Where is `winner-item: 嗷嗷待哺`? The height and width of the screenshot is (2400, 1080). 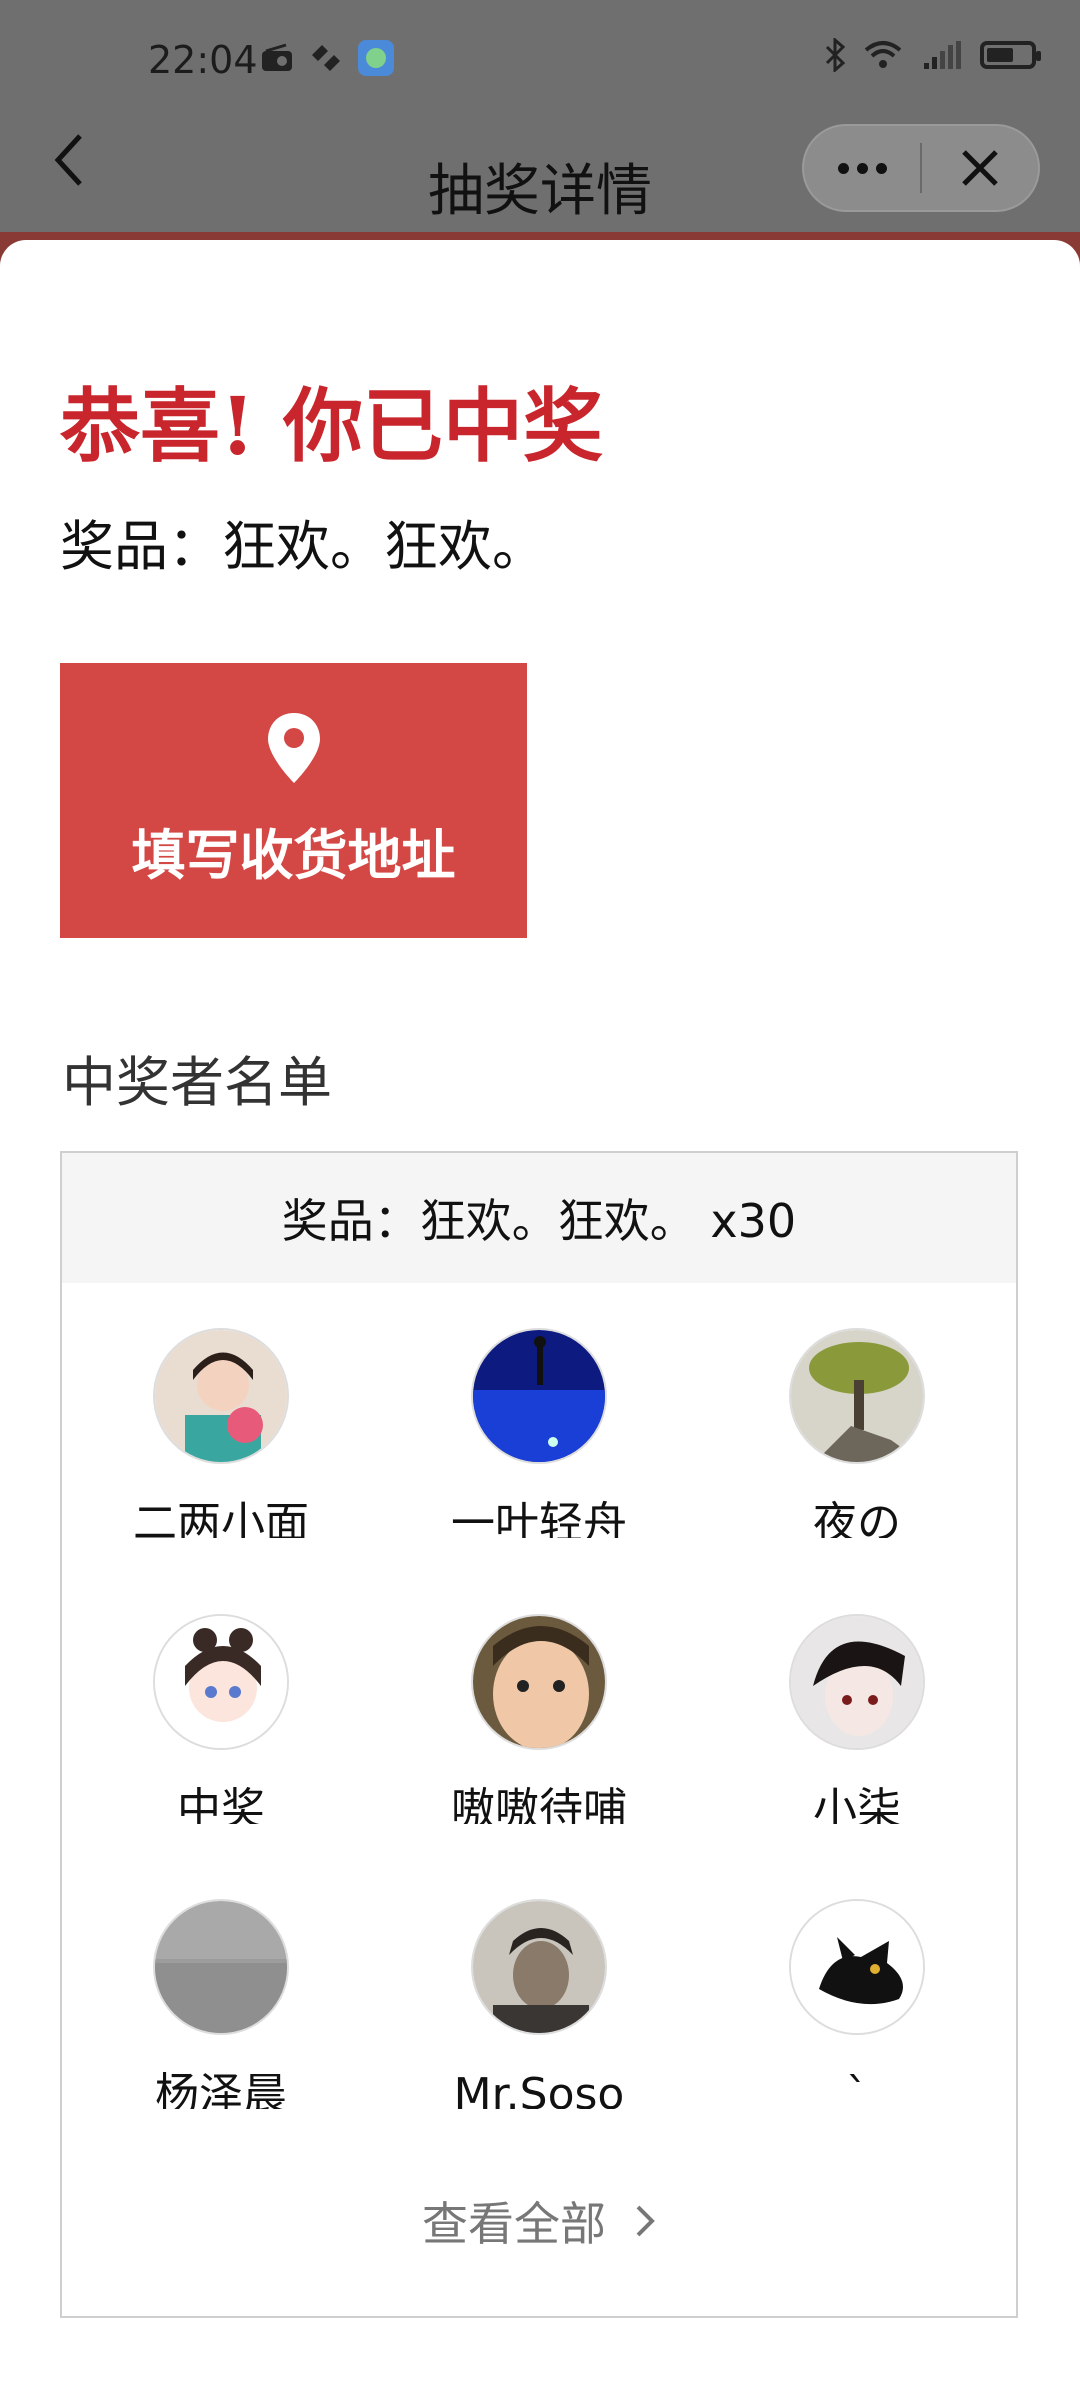
winner-item: 嗷嗷待哺 is located at coordinates (539, 1719).